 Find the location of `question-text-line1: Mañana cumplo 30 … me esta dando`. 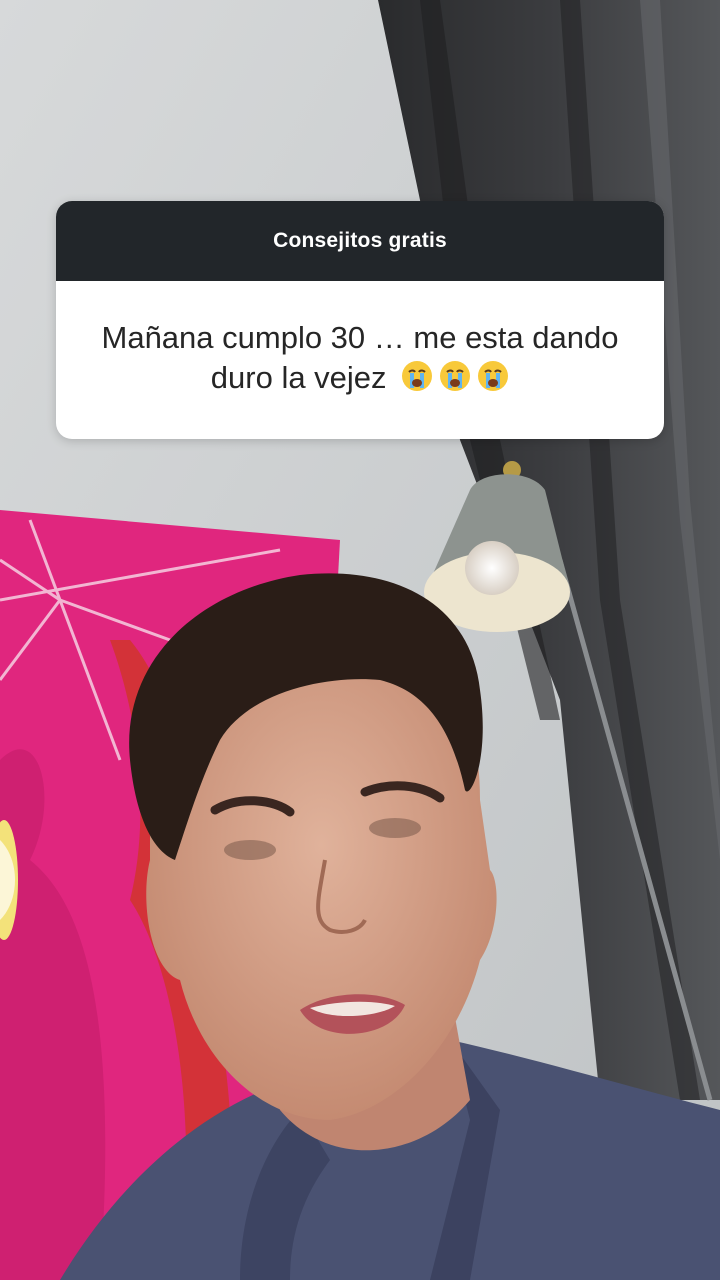

question-text-line1: Mañana cumplo 30 … me esta dando is located at coordinates (360, 337).